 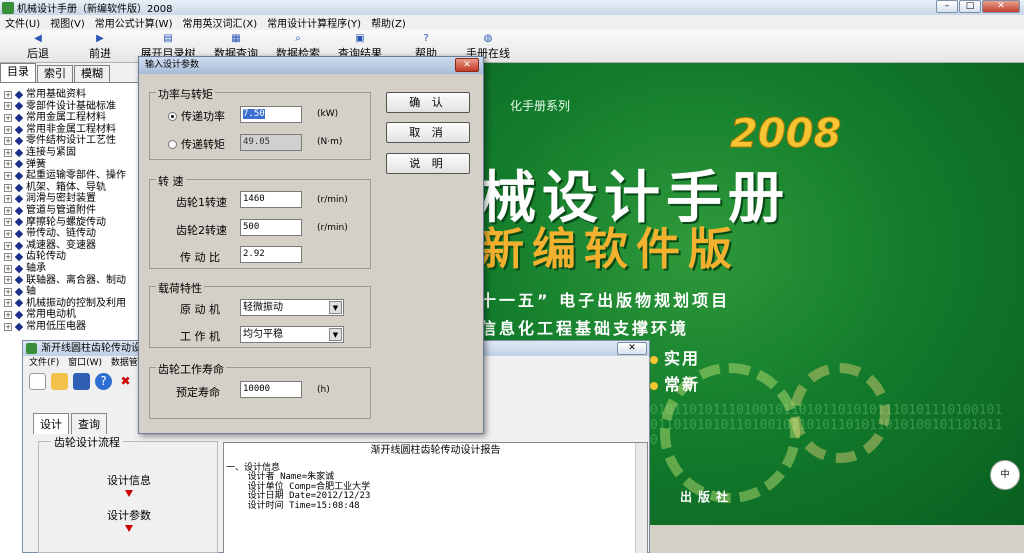 What do you see at coordinates (76, 165) in the screenshot?
I see `tree-item: + 弹簧` at bounding box center [76, 165].